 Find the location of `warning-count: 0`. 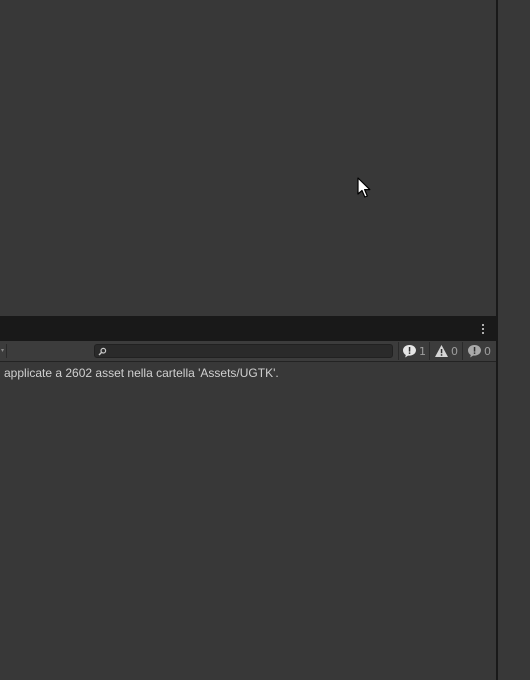

warning-count: 0 is located at coordinates (454, 351).